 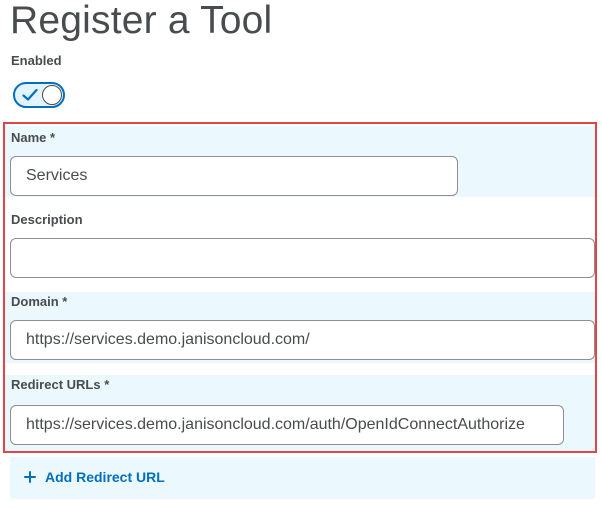 What do you see at coordinates (47, 219) in the screenshot?
I see `description-label: Description` at bounding box center [47, 219].